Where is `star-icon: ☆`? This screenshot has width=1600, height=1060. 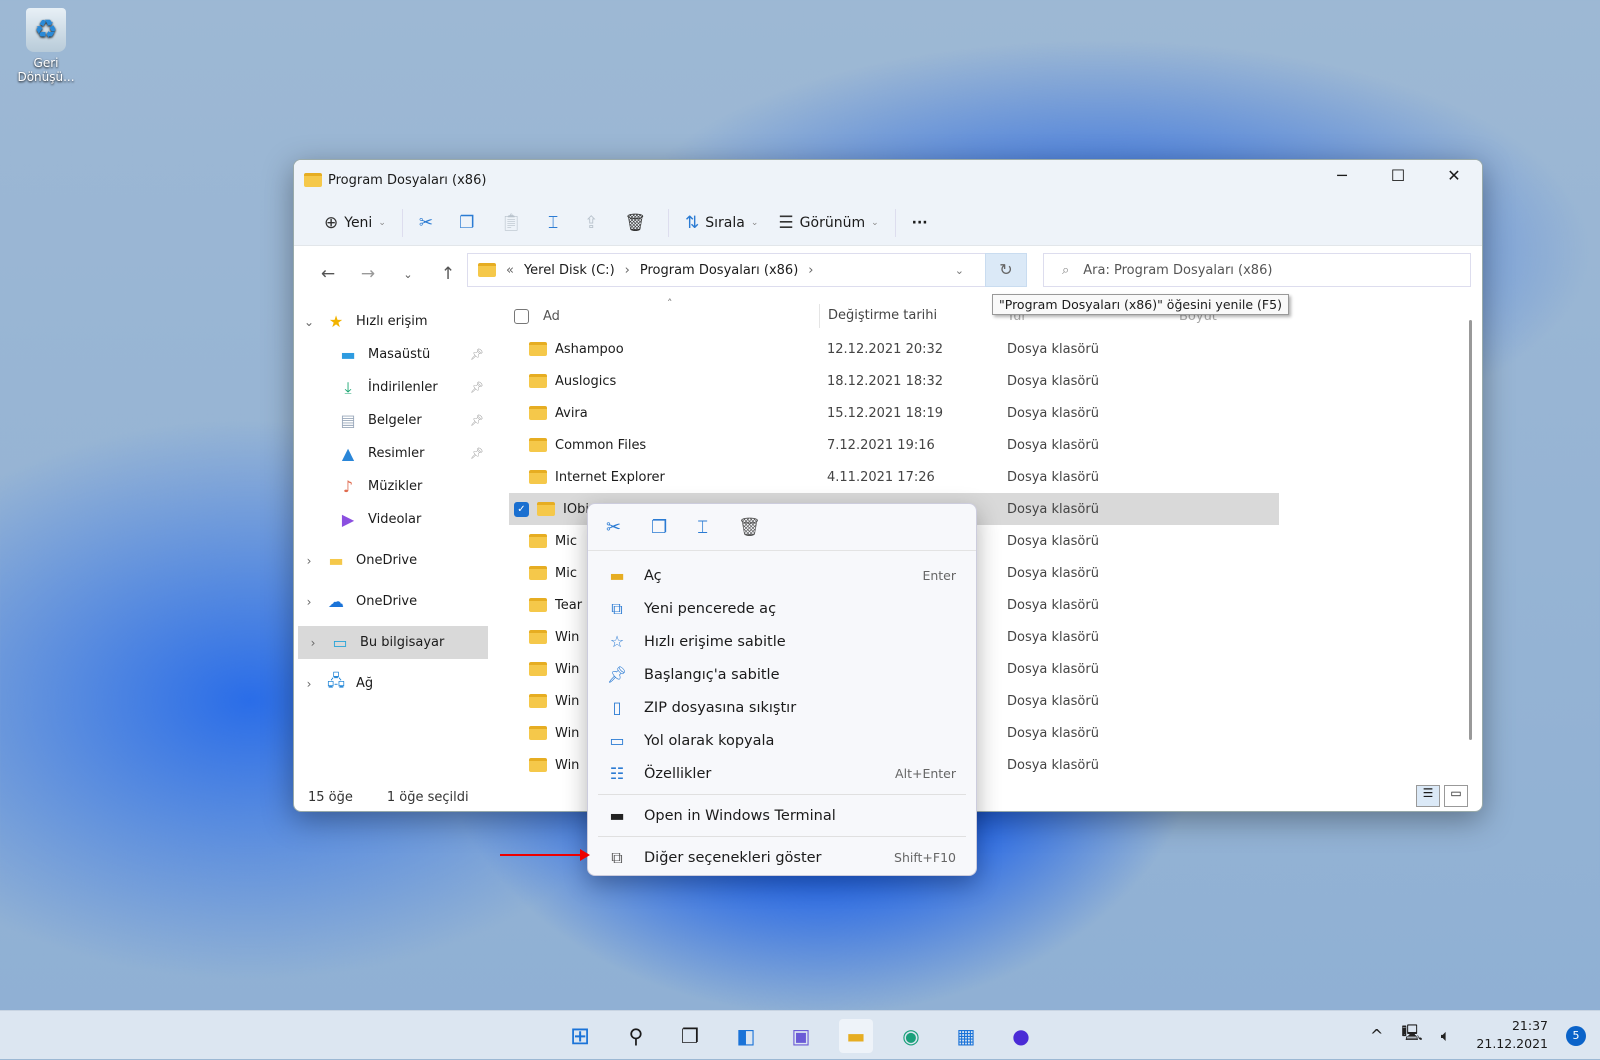
star-icon: ☆ is located at coordinates (617, 641).